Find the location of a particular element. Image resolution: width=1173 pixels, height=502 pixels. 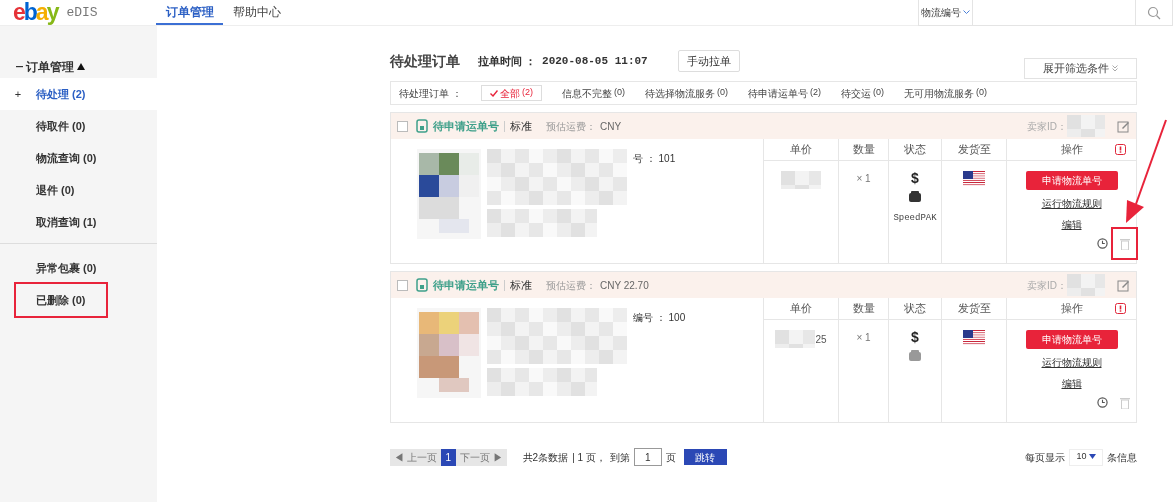

sidebar-item: 取消查询 (1) is located at coordinates (66, 222).